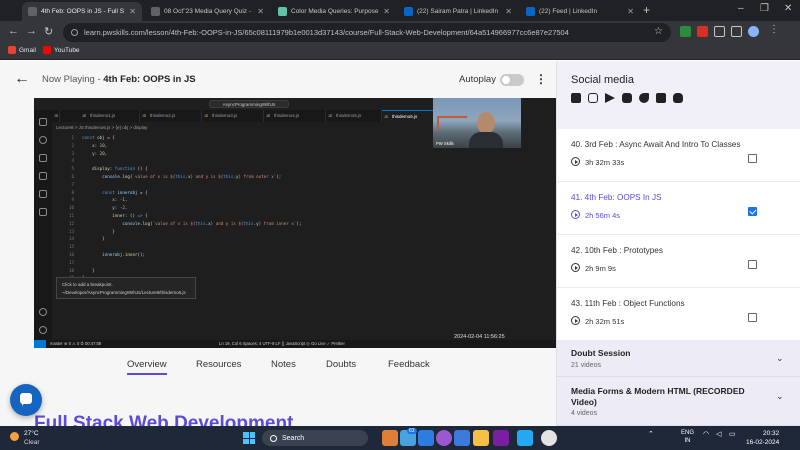  I want to click on tab-resources: Resources, so click(218, 364).